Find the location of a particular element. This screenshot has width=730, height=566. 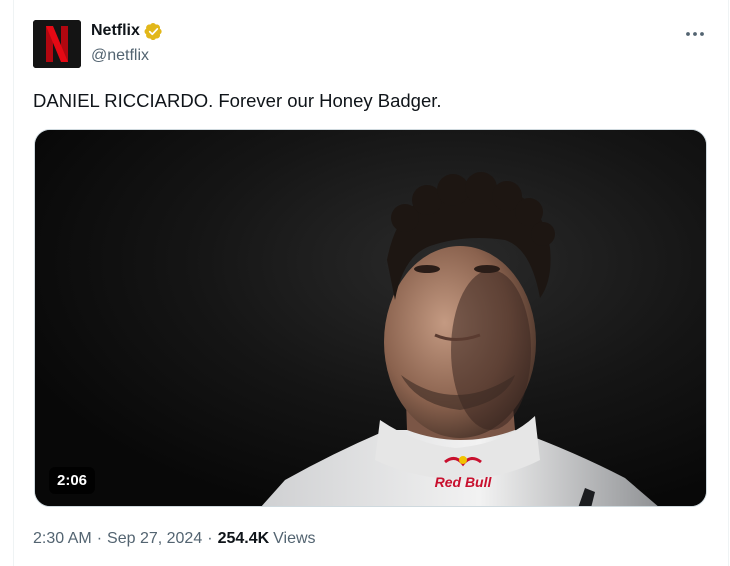

author-handle: @netflix is located at coordinates (120, 56).